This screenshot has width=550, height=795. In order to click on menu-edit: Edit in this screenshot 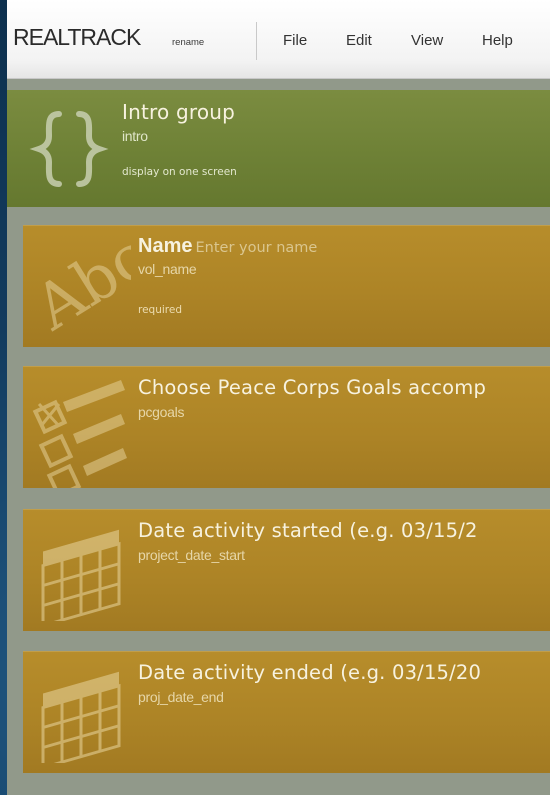, I will do `click(359, 40)`.